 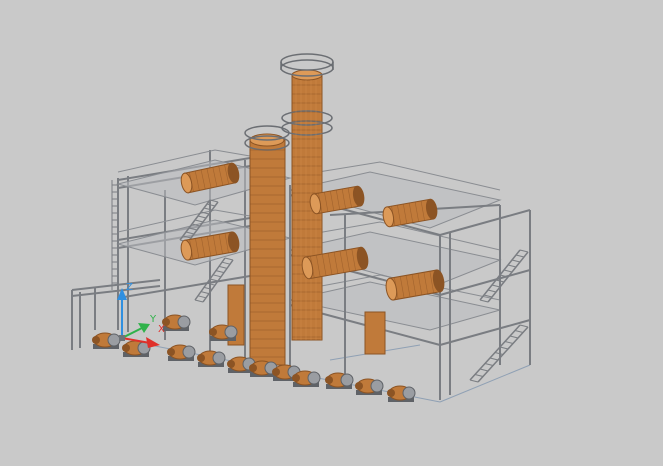 What do you see at coordinates (153, 319) in the screenshot?
I see `ucs-y-label: Y` at bounding box center [153, 319].